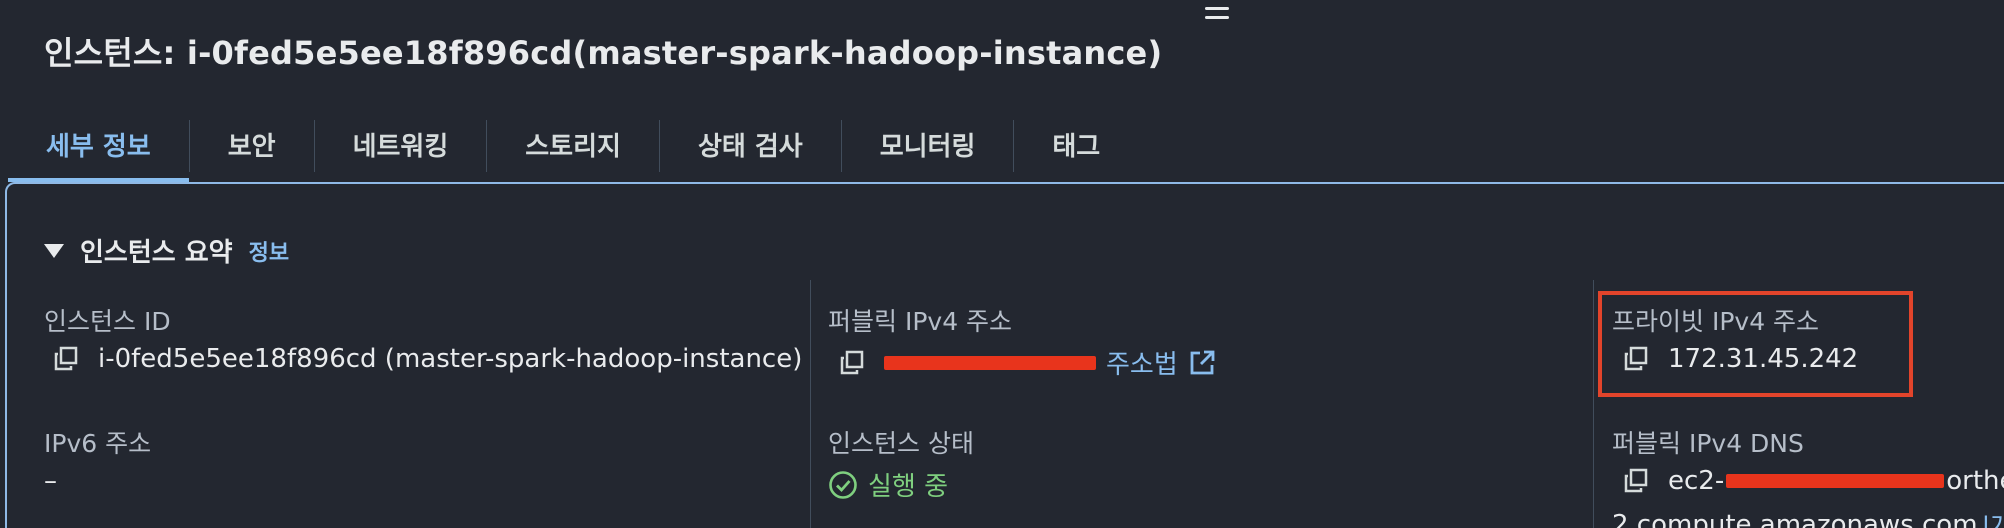 The image size is (2004, 528). I want to click on public-ipv4-value-row: 주소법, so click(1027, 362).